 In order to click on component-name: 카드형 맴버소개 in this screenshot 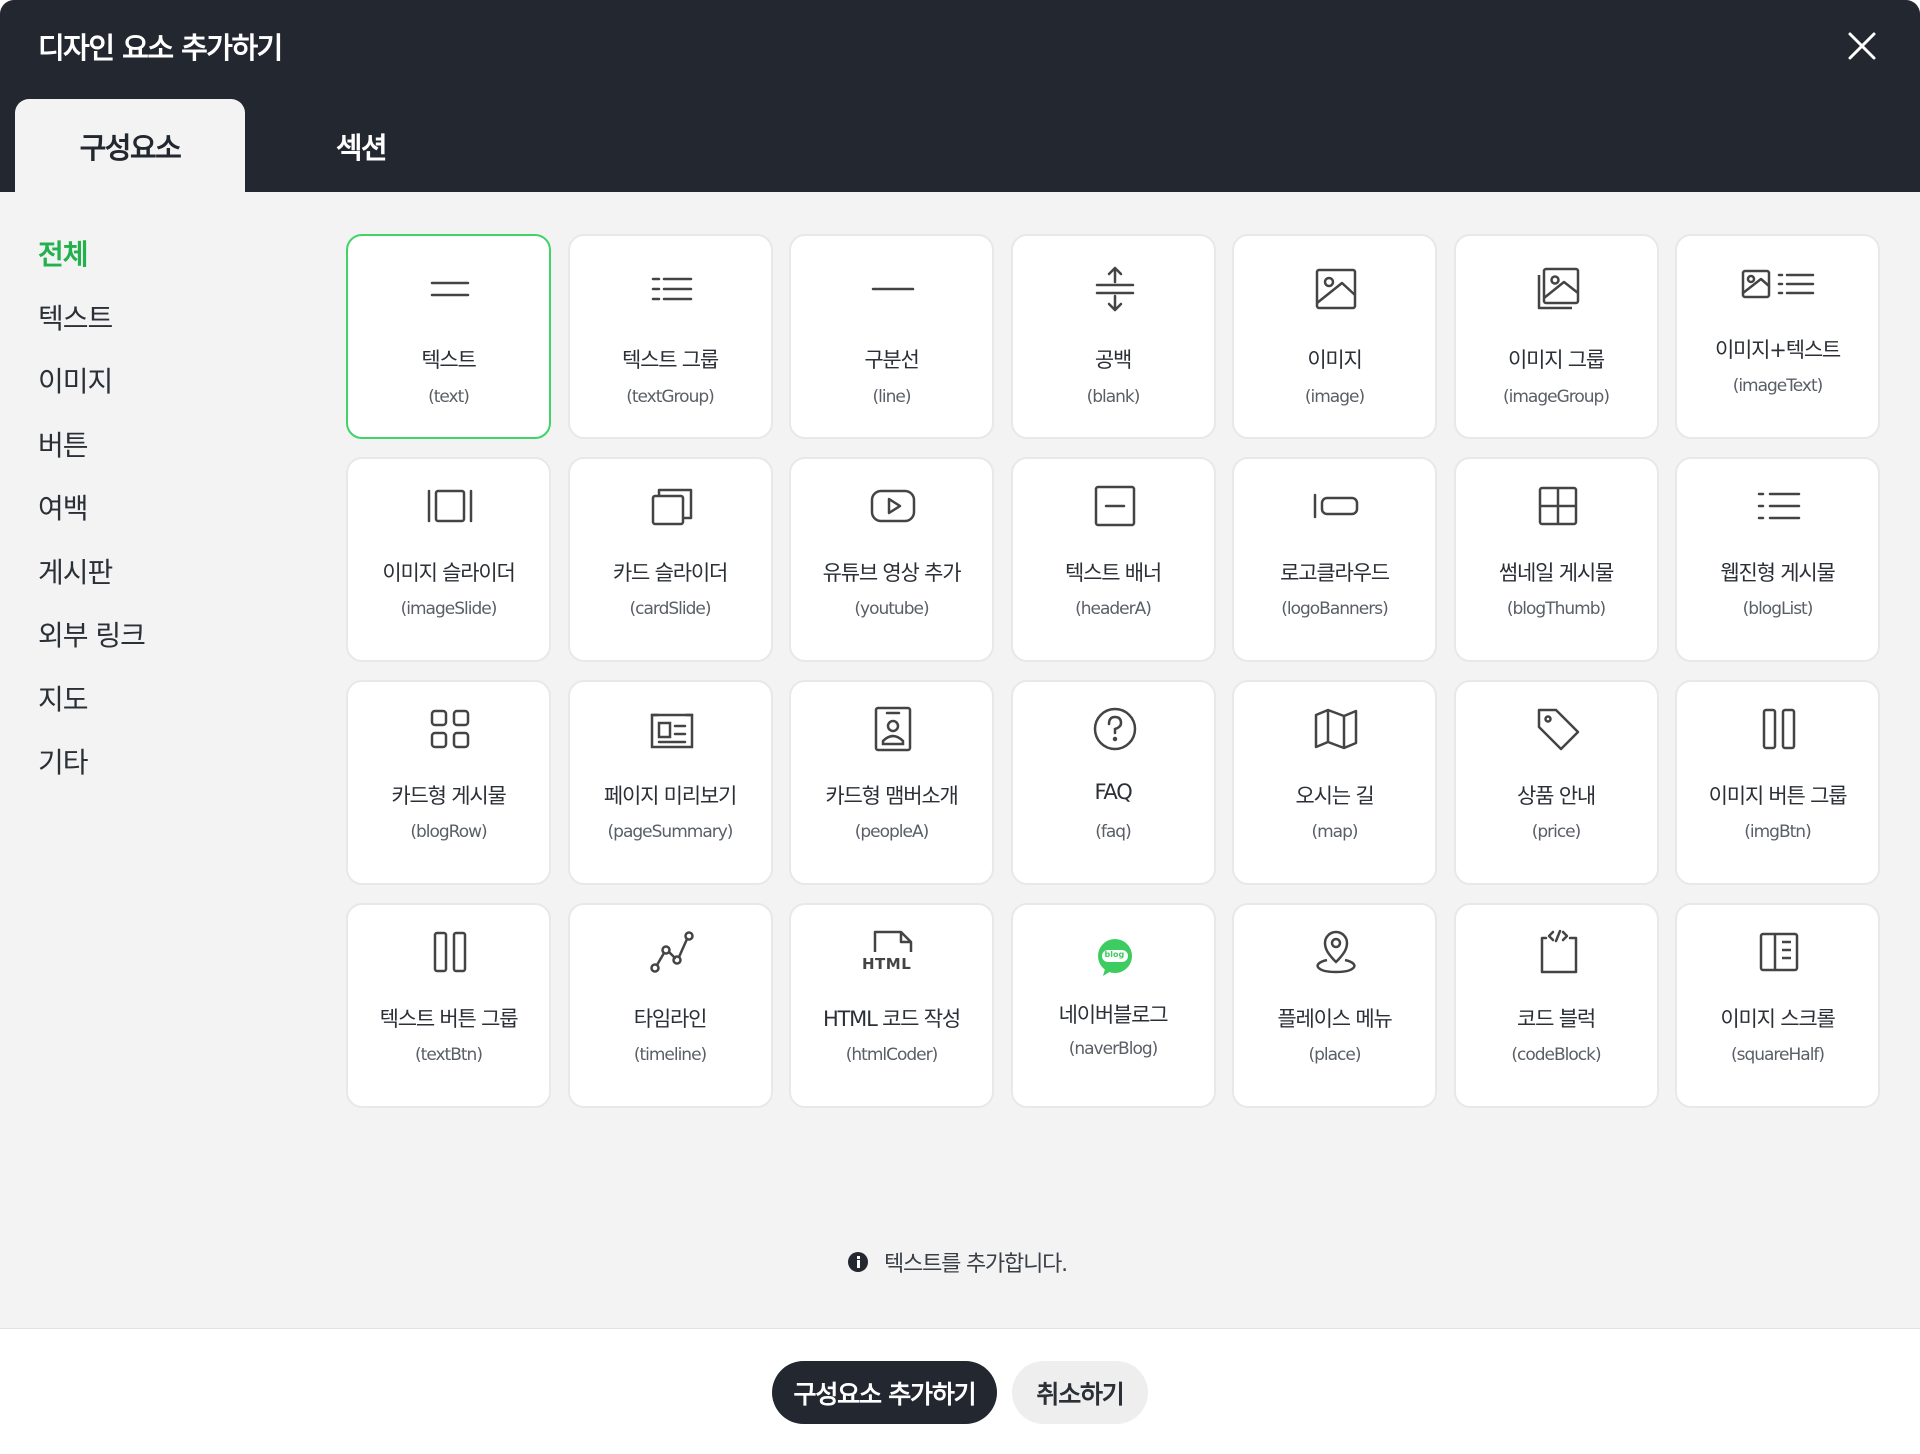, I will do `click(892, 796)`.